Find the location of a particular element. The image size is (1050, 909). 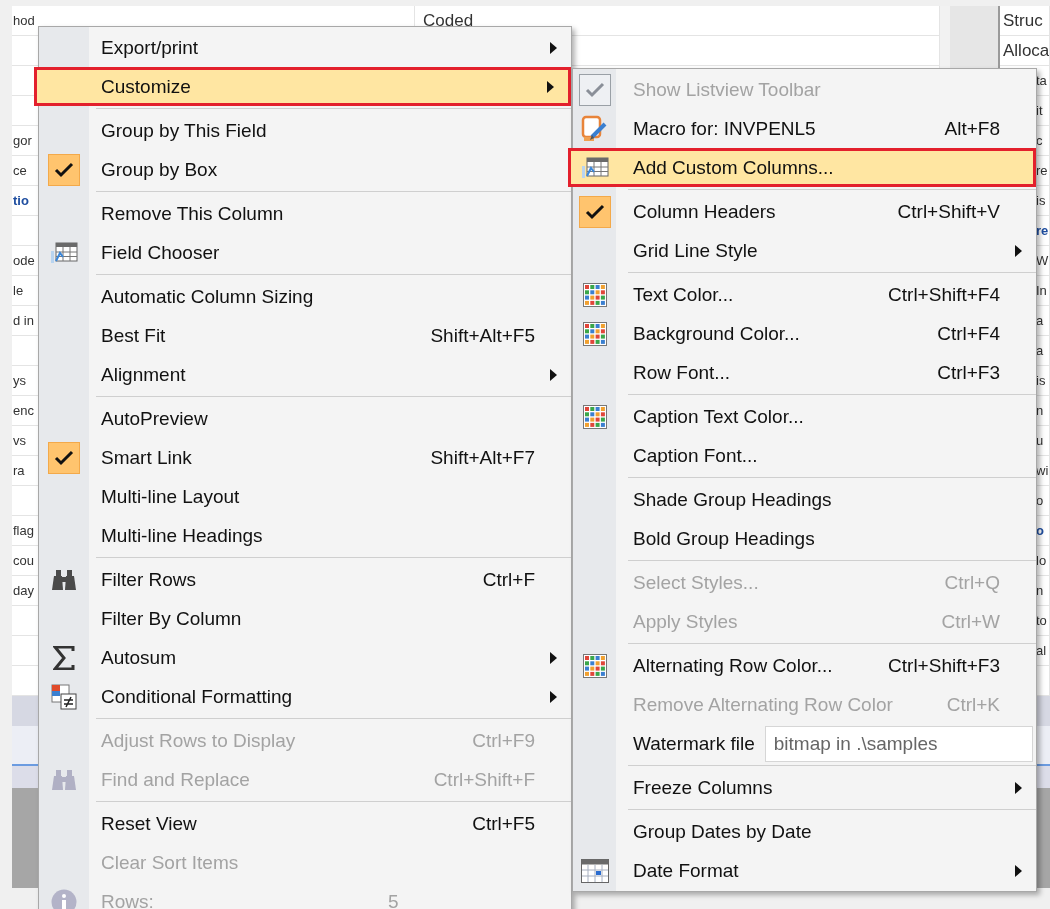

menu-item: Best Fit Shift+Alt+F5 is located at coordinates (305, 335).